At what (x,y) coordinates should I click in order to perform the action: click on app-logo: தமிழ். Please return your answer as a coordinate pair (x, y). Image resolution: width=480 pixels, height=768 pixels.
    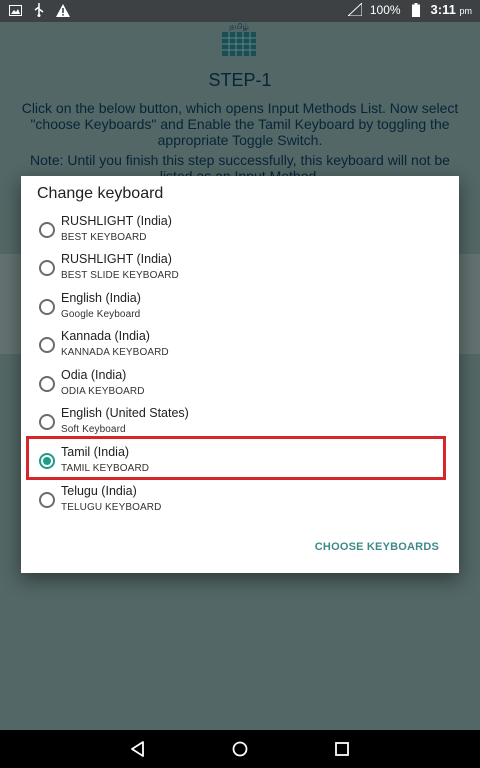
    Looking at the image, I should click on (239, 39).